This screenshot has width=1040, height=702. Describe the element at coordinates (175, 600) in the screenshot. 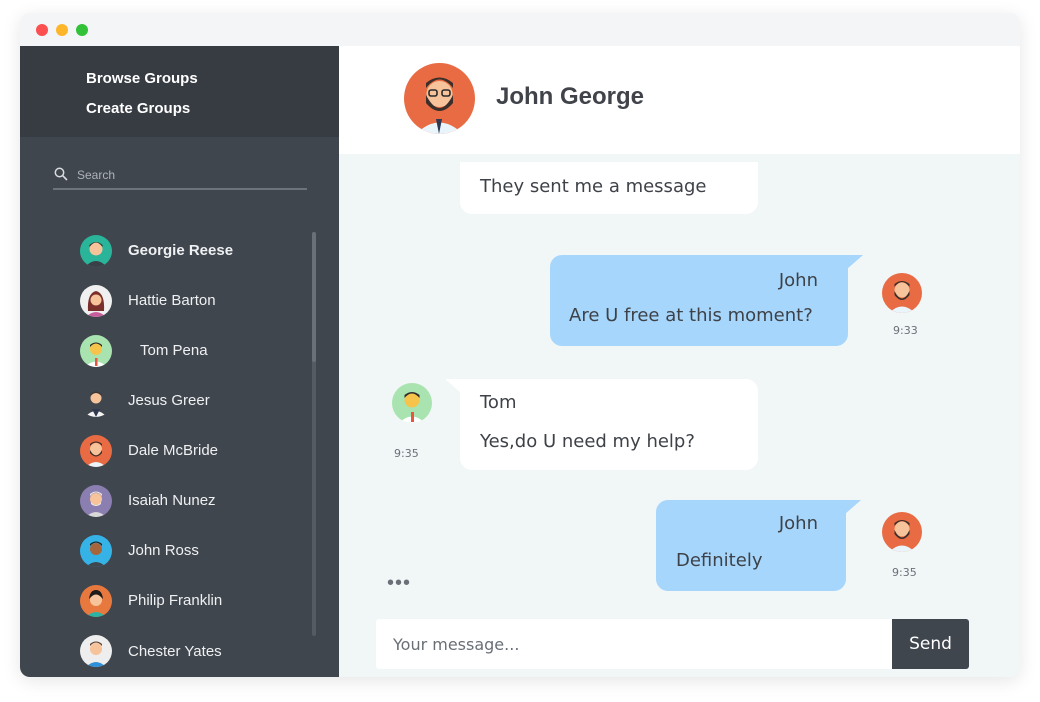

I see `contact-name: Philip Franklin` at that location.